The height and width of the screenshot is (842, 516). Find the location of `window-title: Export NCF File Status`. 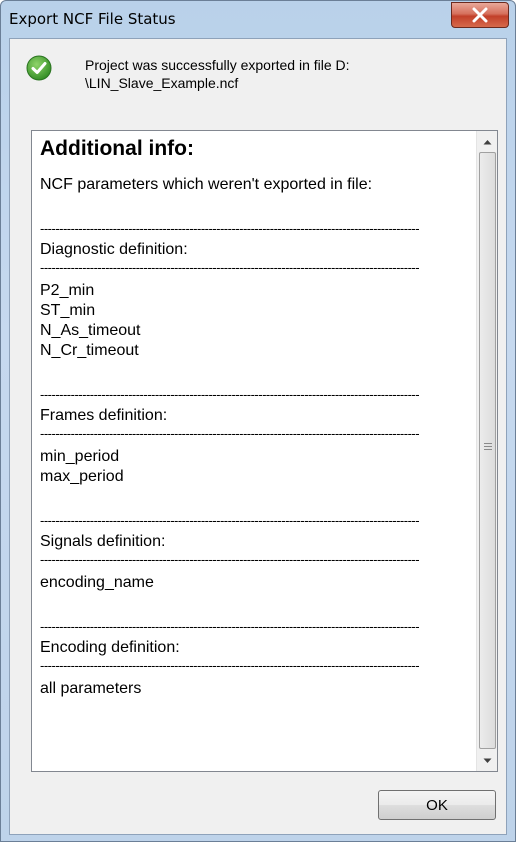

window-title: Export NCF File Status is located at coordinates (92, 19).